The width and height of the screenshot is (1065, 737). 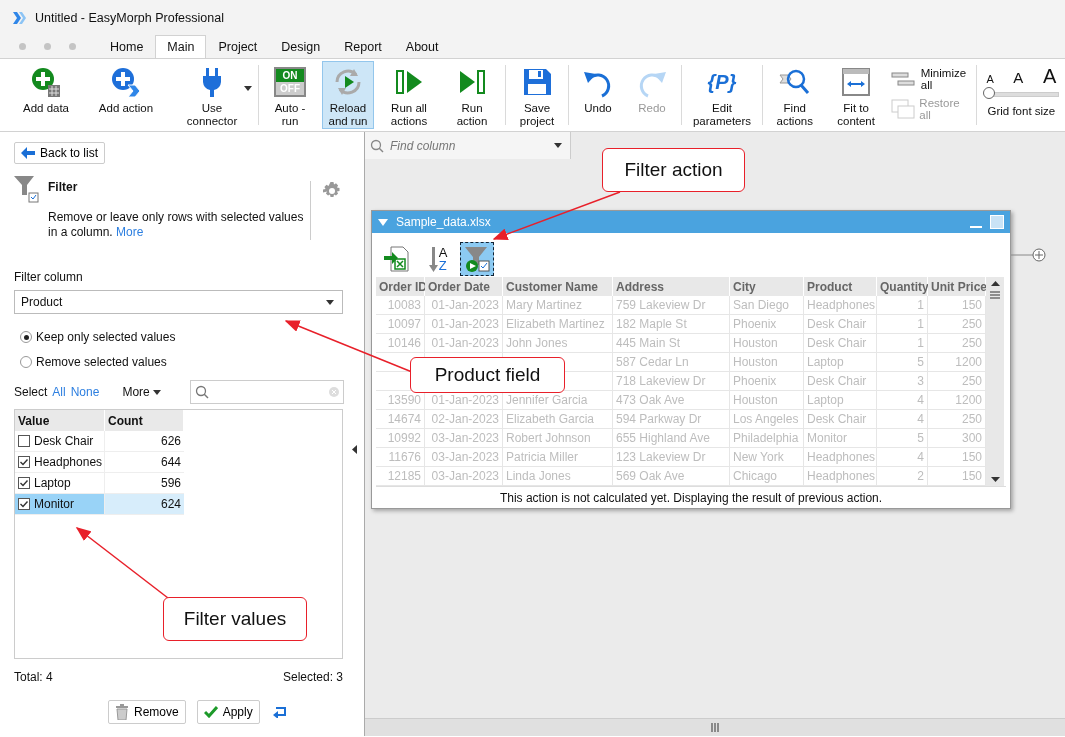 I want to click on ribbon-button: Reload and run, so click(x=348, y=95).